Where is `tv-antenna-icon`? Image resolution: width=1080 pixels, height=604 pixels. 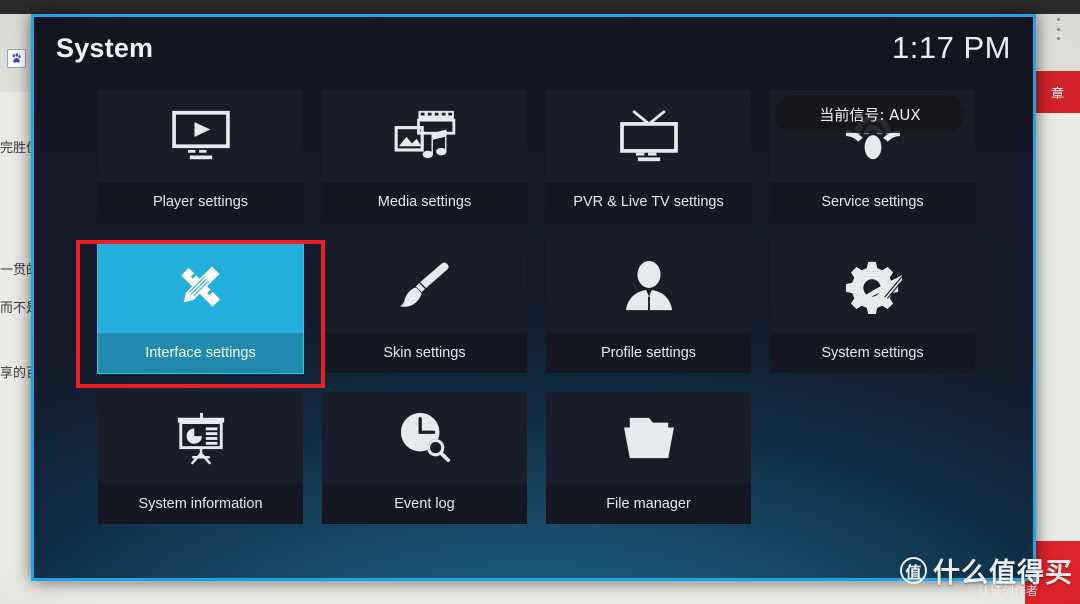 tv-antenna-icon is located at coordinates (648, 136).